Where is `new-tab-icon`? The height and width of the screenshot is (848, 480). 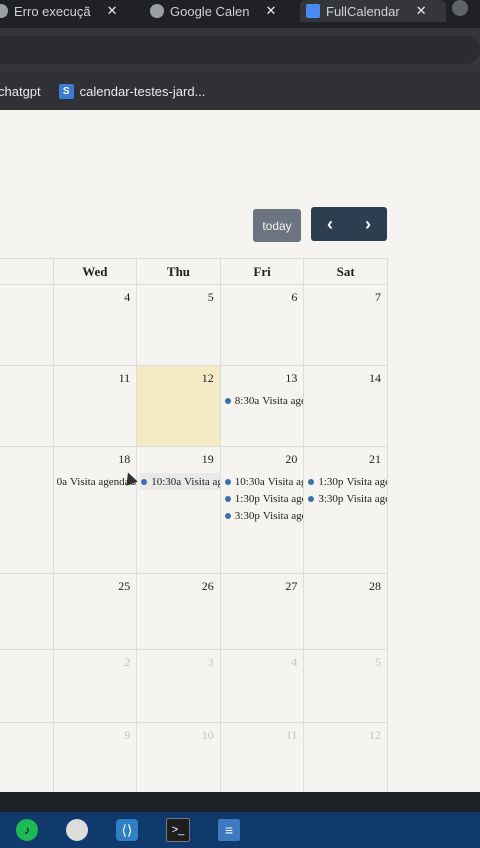
new-tab-icon is located at coordinates (460, 8).